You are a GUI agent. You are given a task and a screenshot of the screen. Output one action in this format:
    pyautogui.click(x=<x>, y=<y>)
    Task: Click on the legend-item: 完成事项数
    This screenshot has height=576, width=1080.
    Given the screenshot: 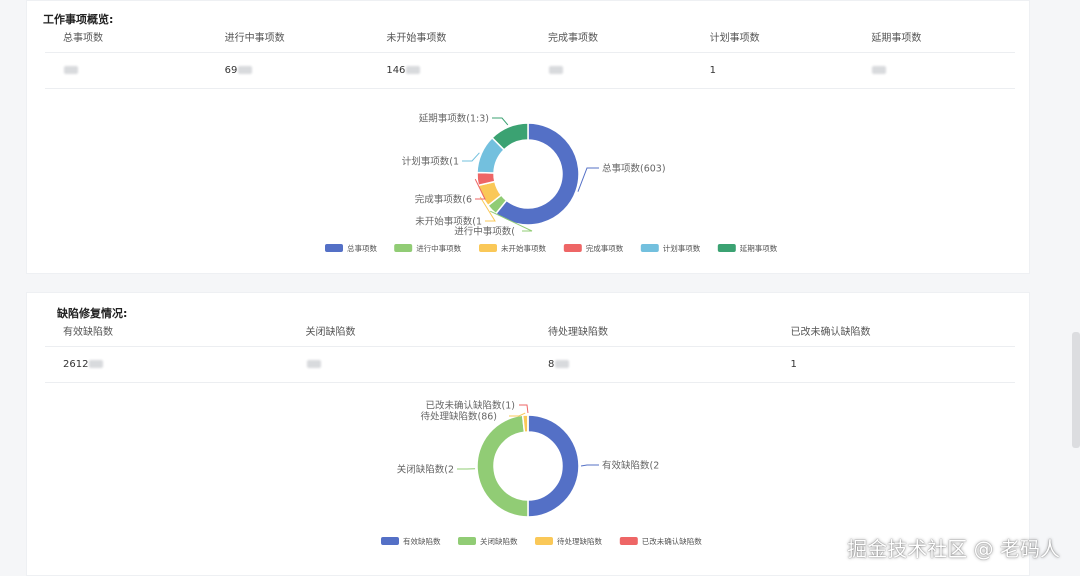 What is the action you would take?
    pyautogui.click(x=593, y=248)
    